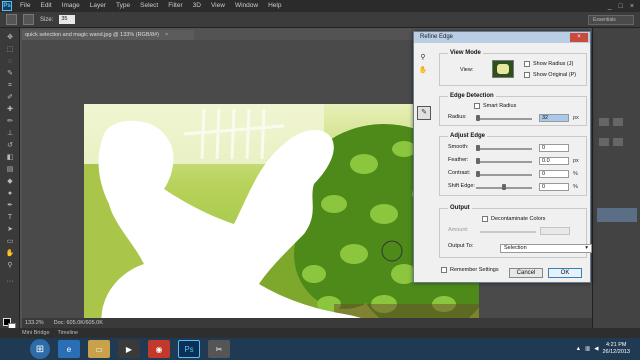 This screenshot has width=640, height=360. What do you see at coordinates (10, 266) in the screenshot?
I see `zoom-tool-icon: ⚲` at bounding box center [10, 266].